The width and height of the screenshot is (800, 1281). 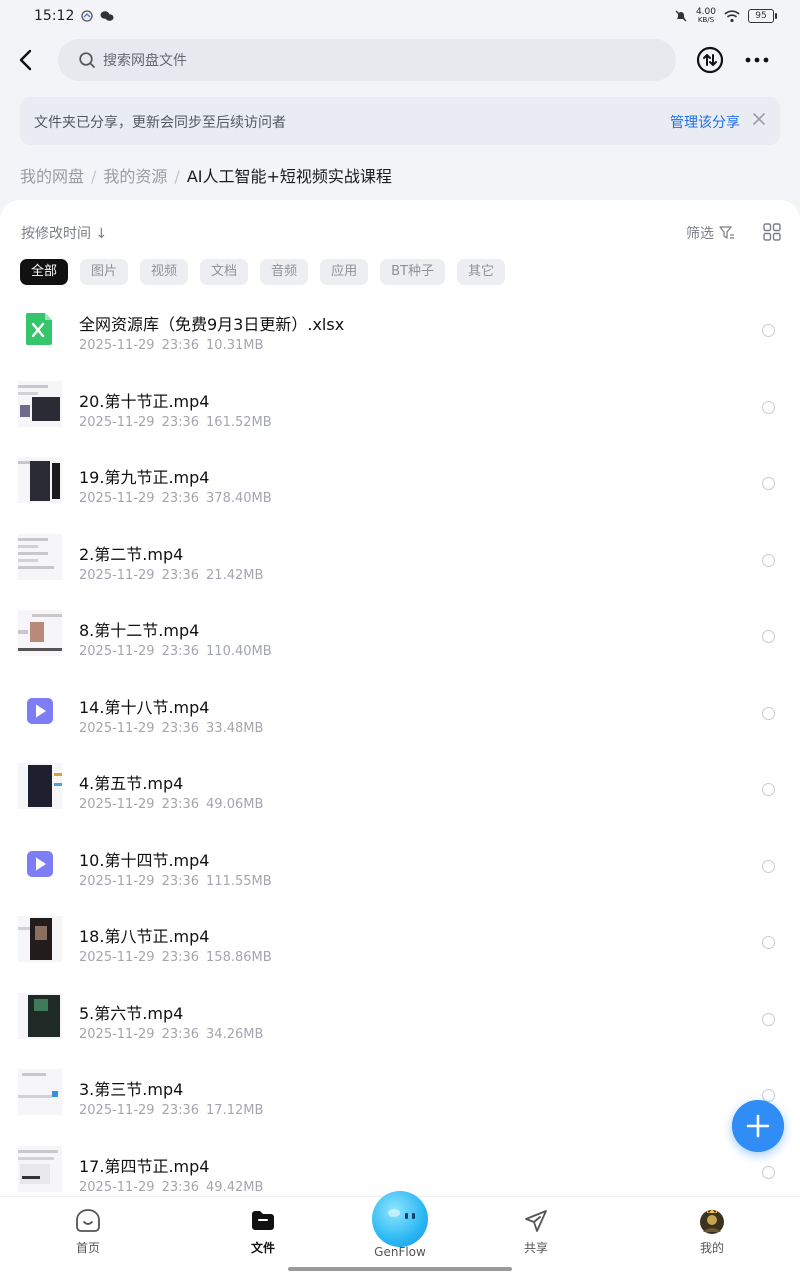 What do you see at coordinates (144, 1166) in the screenshot?
I see `file-name: 17.第四节正.mp4` at bounding box center [144, 1166].